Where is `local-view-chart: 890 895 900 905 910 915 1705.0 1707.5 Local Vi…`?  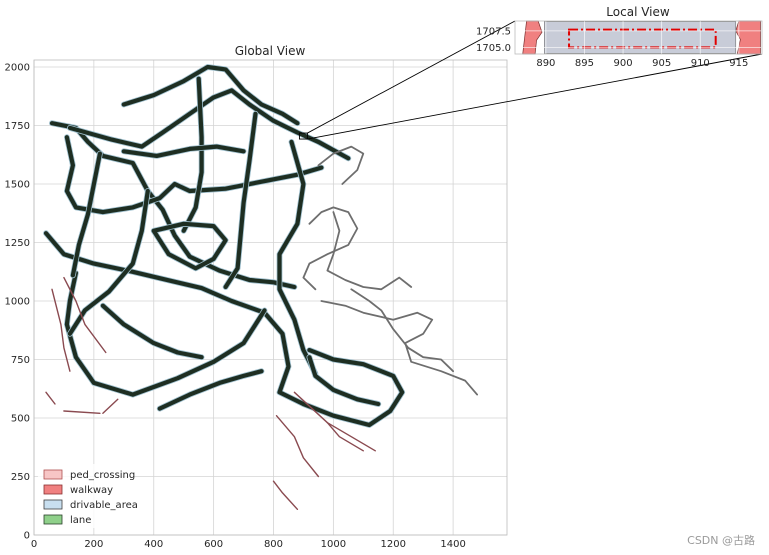
local-view-chart: 890 895 900 905 910 915 1705.0 1707.5 Local Vi… is located at coordinates (619, 37).